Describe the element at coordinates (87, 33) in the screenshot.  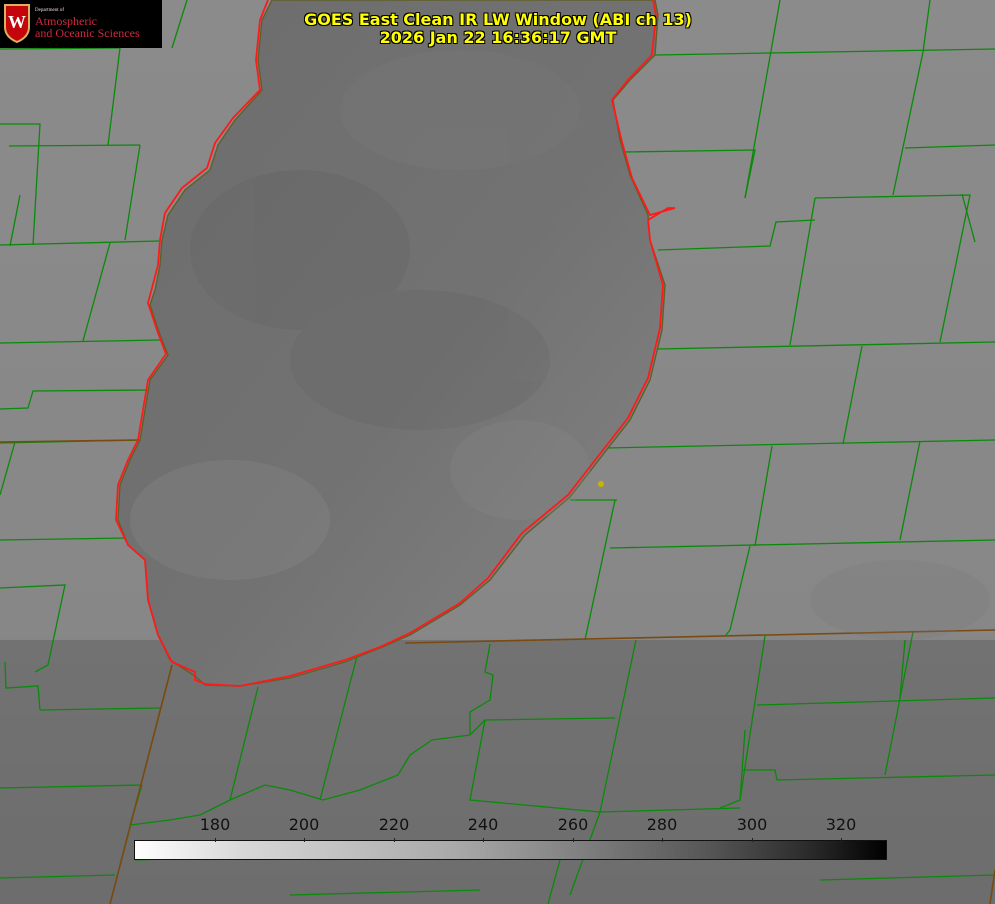
I see `logo-line-oceanic: and Oceanic Sciences` at that location.